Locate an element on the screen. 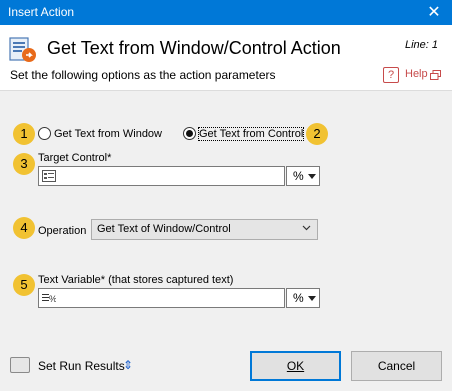  set-run-results-link: Set Run Results is located at coordinates (81, 366).